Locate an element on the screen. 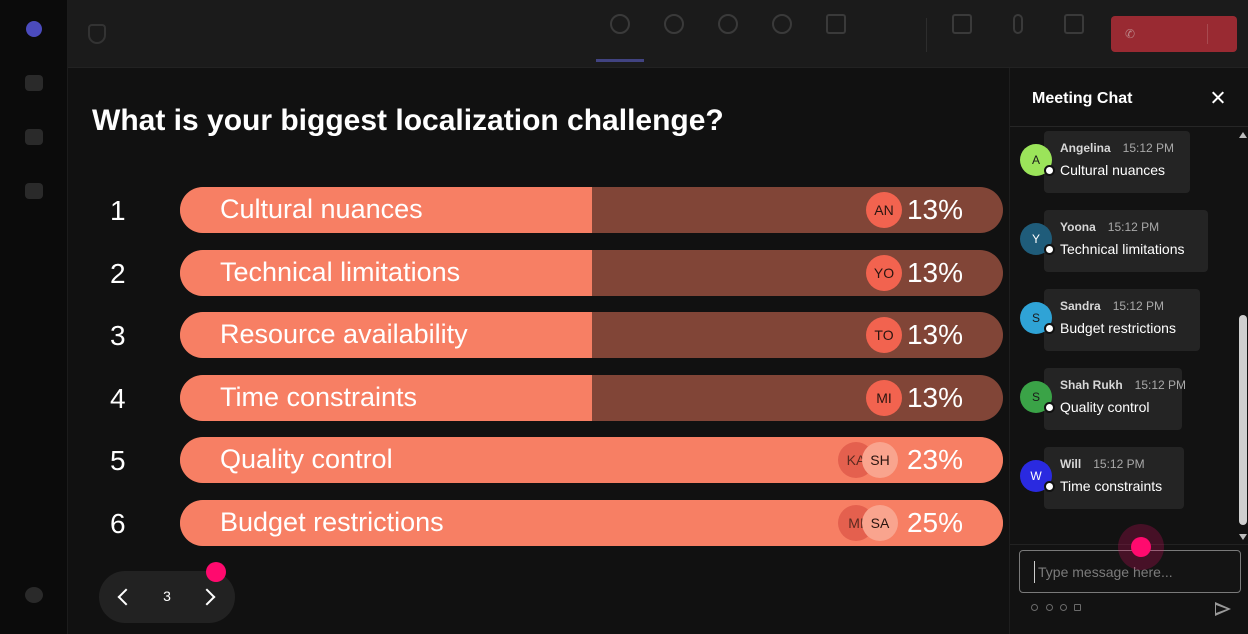 The height and width of the screenshot is (634, 1248). camera-toolbar-button is located at coordinates (962, 35).